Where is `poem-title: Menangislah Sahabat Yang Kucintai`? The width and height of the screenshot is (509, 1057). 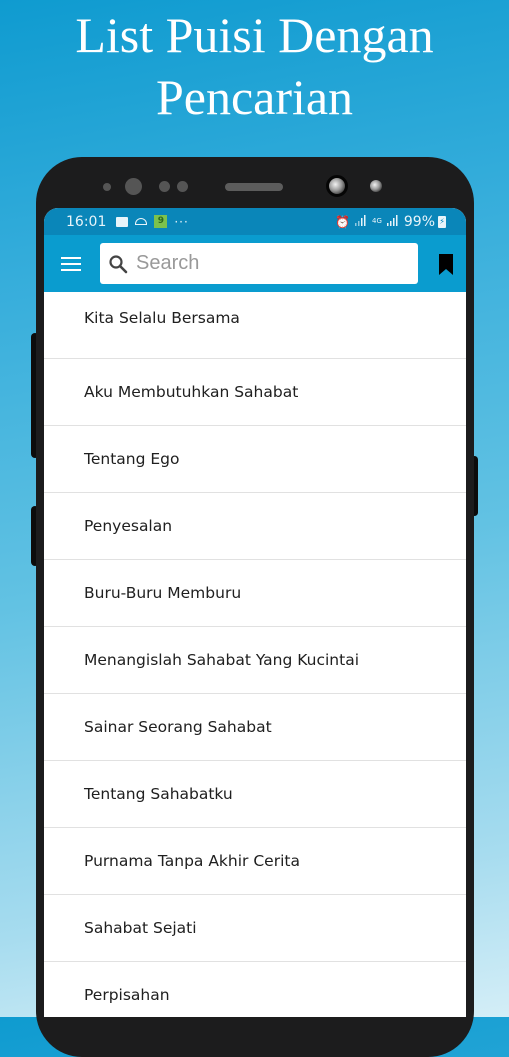 poem-title: Menangislah Sahabat Yang Kucintai is located at coordinates (222, 660).